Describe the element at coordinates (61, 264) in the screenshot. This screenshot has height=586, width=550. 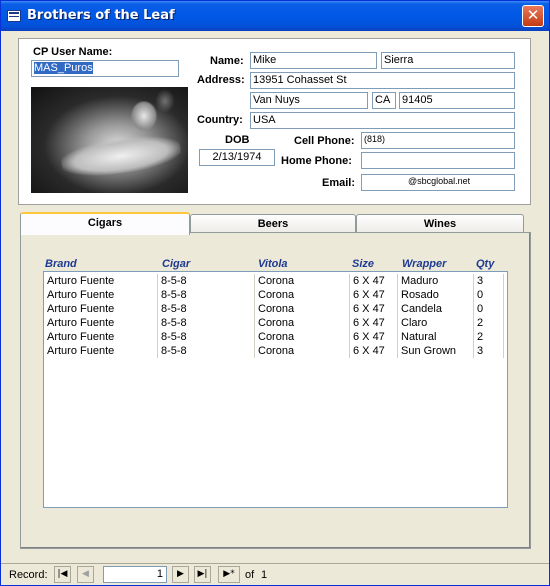
I see `column-header-brand: Brand` at that location.